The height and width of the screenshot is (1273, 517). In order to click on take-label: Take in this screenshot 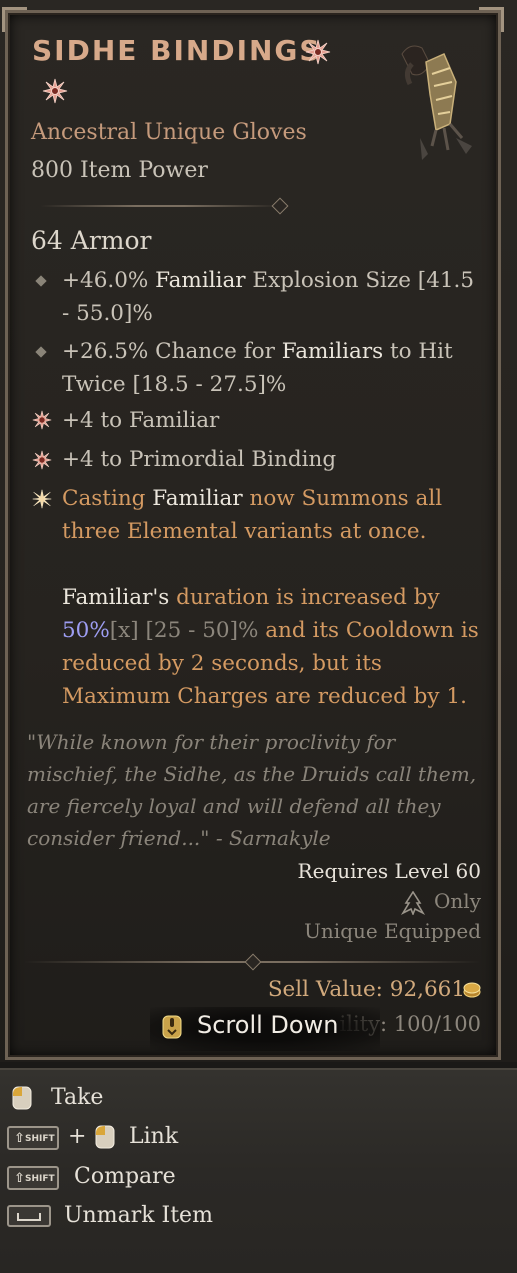, I will do `click(77, 1097)`.